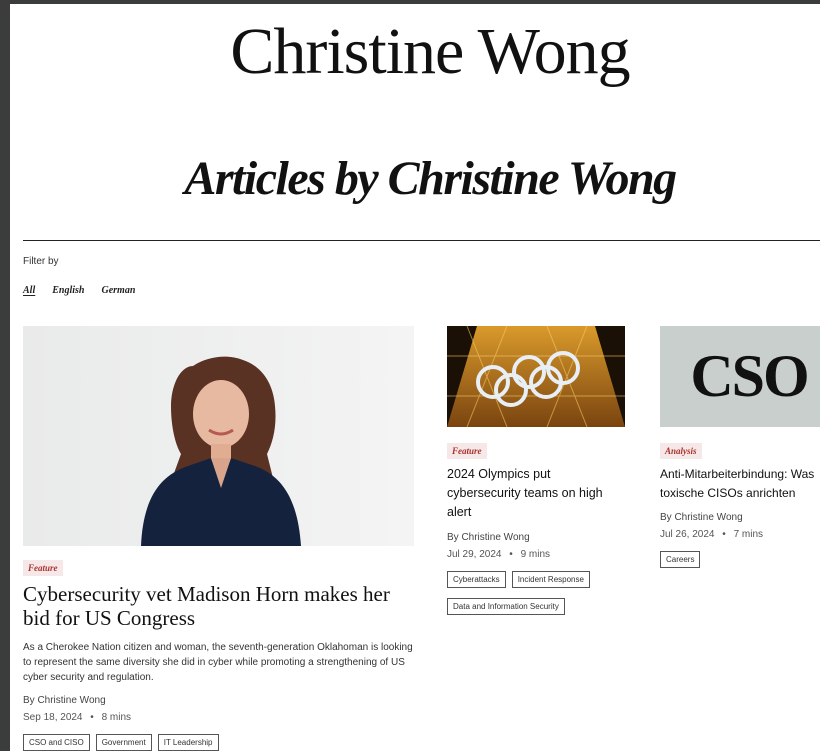 The image size is (820, 751). I want to click on article-date: Sep 18, 2024, so click(53, 717).